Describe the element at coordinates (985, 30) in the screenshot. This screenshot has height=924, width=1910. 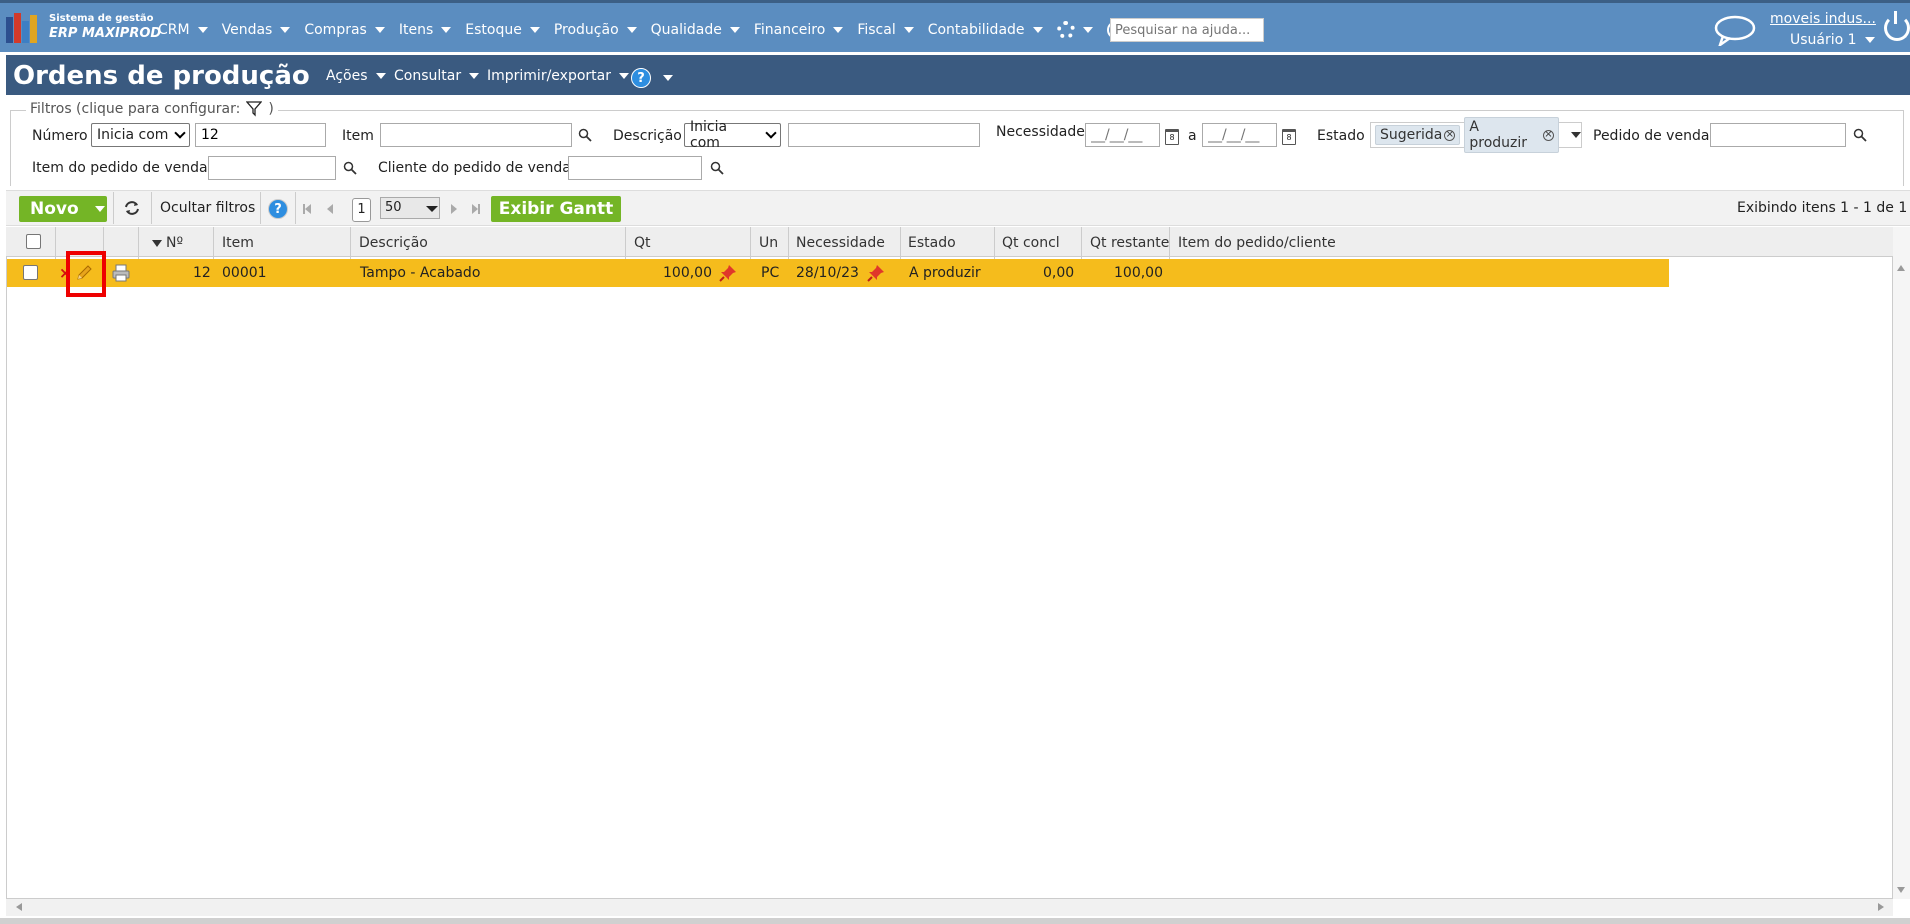
I see `nav-contabilidade: Contabilidade` at that location.